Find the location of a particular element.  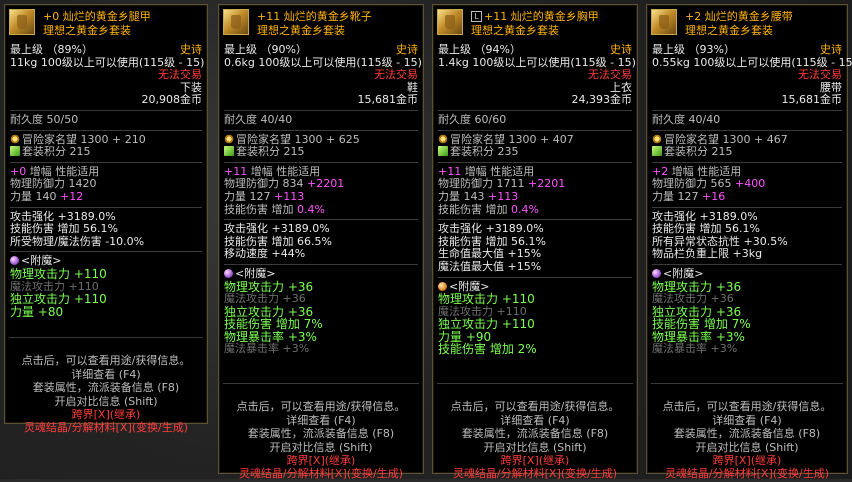

strength: 力量 127 is located at coordinates (675, 196).